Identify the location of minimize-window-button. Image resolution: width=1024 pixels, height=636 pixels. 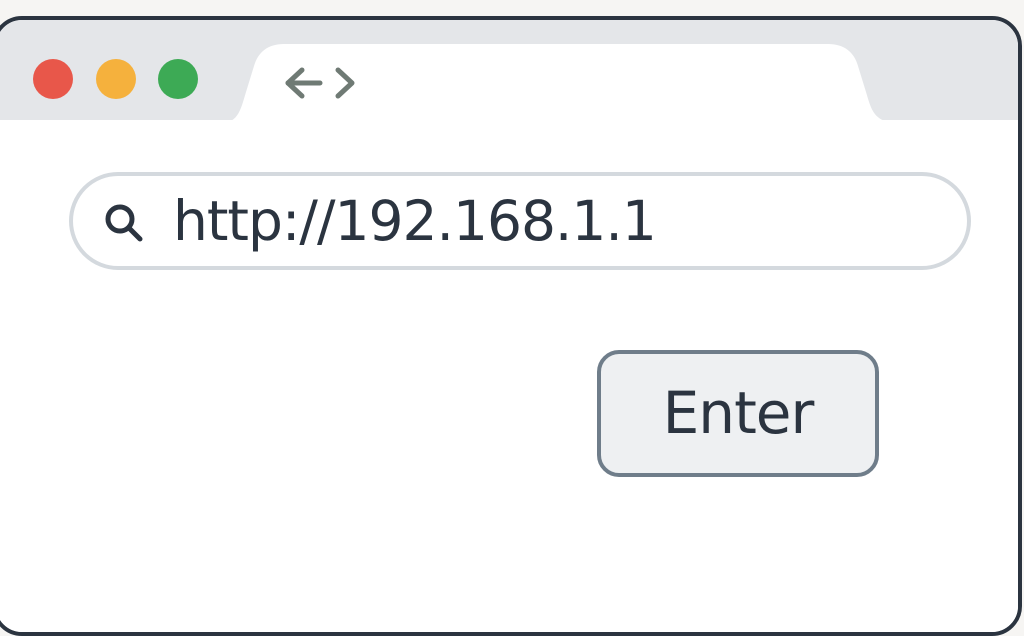
(116, 79).